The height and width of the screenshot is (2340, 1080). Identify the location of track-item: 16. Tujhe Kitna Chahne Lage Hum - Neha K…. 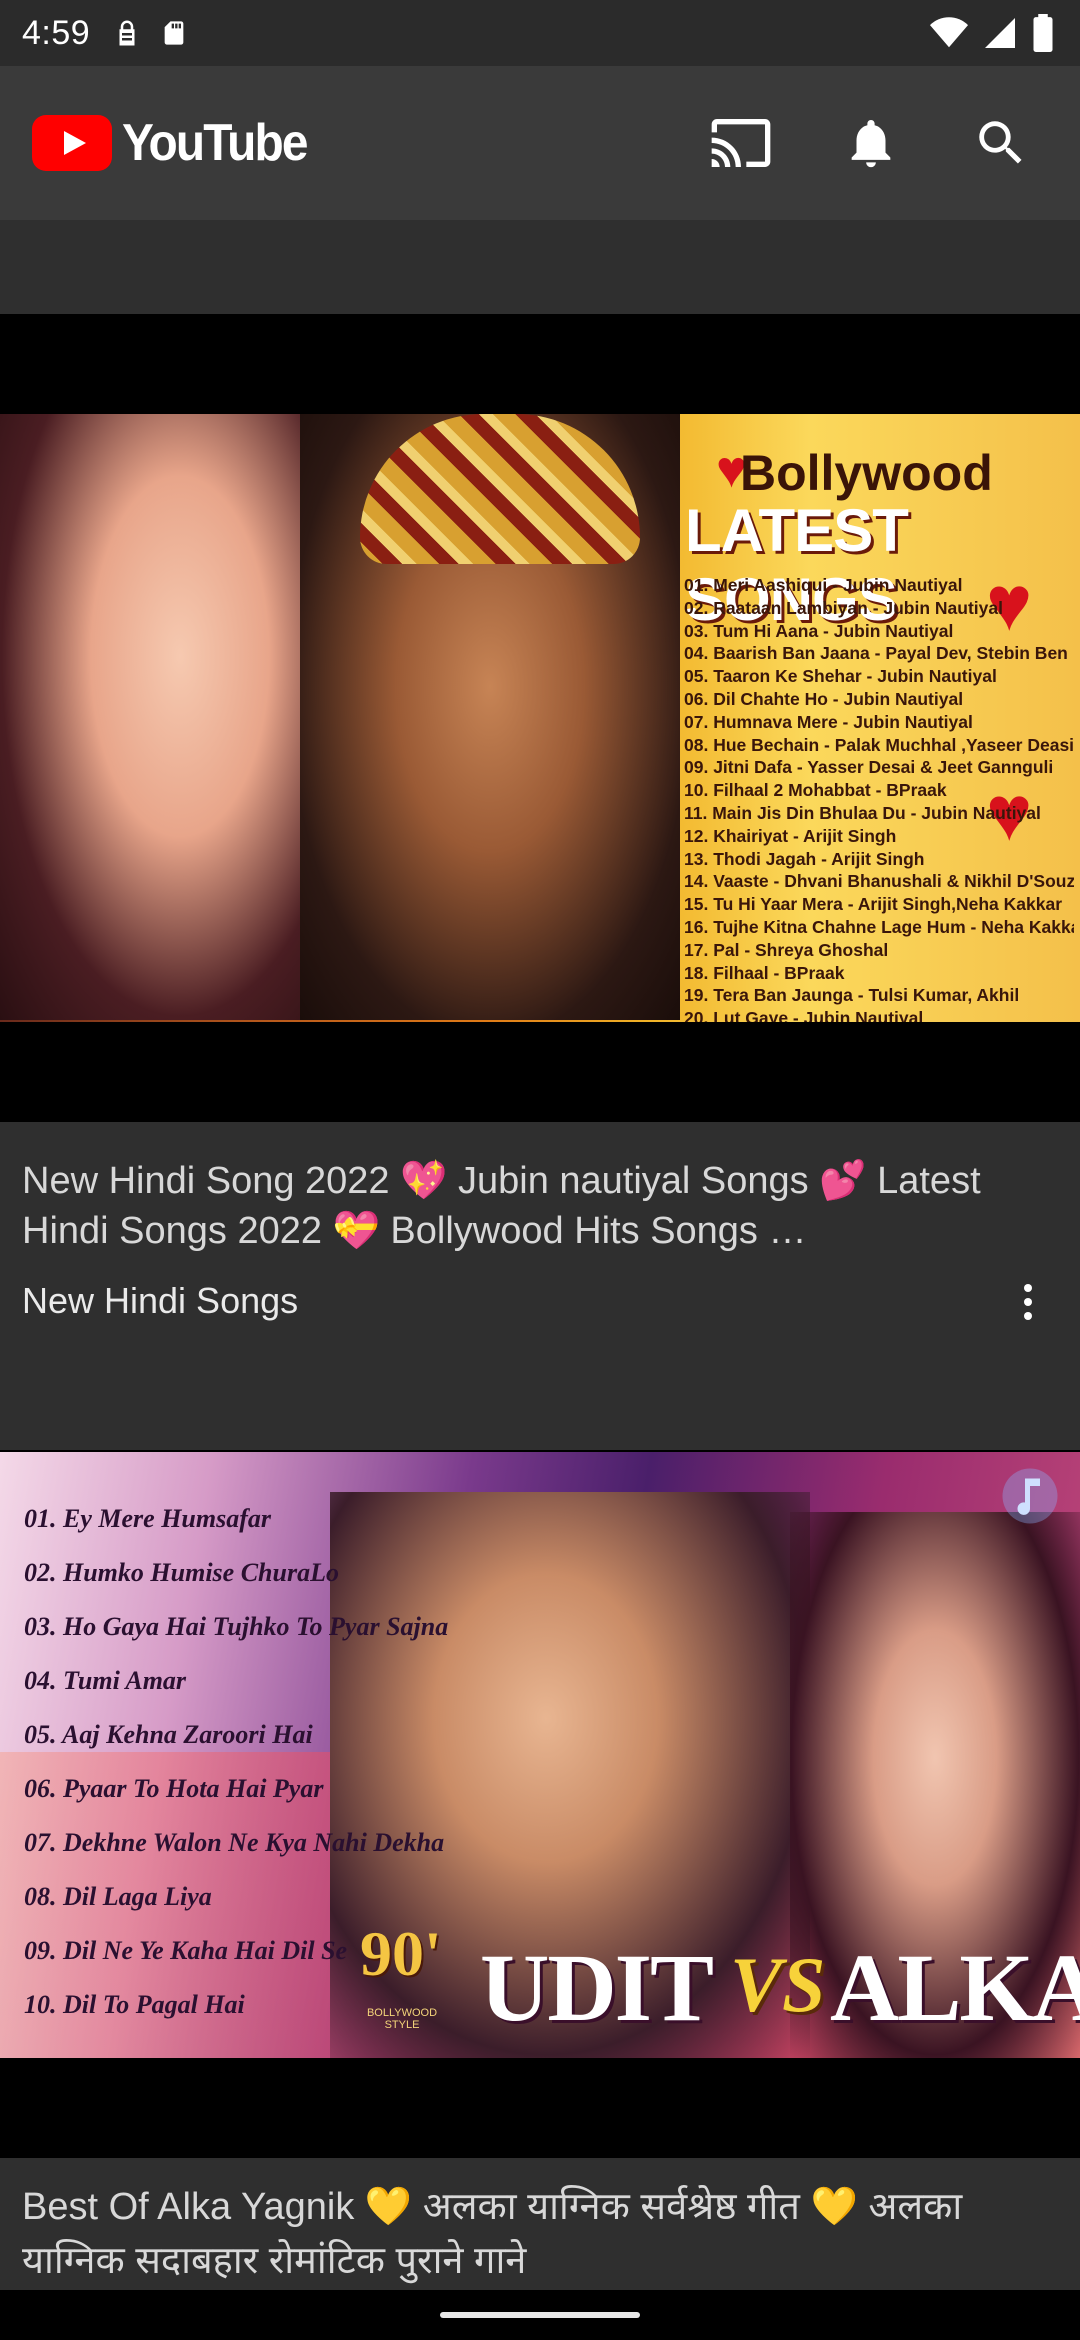
(879, 926).